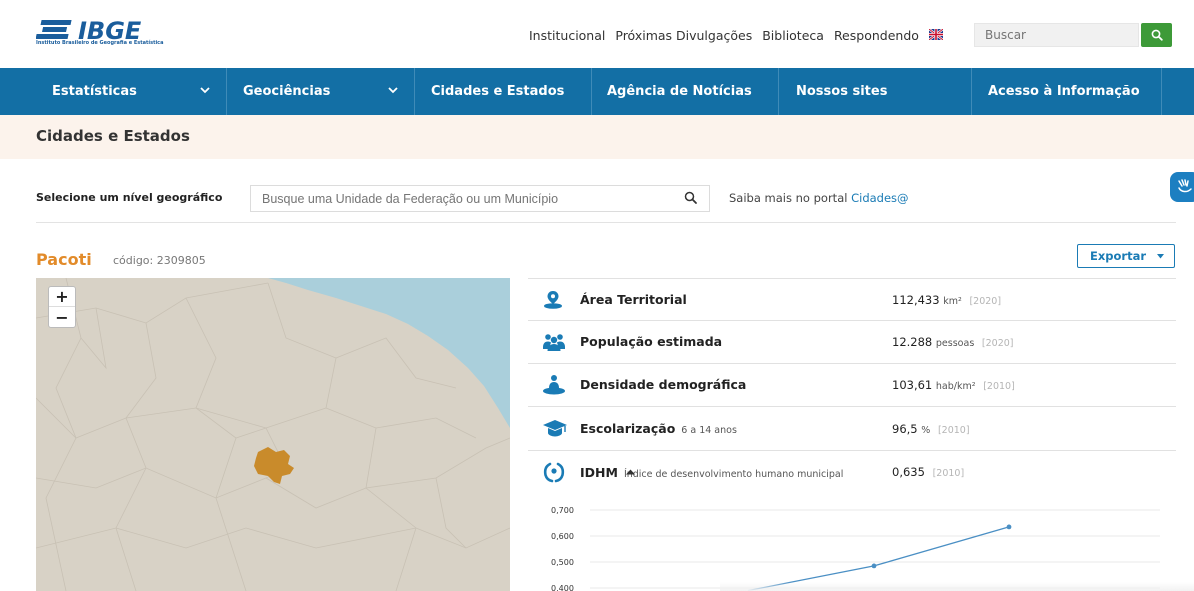 This screenshot has width=1194, height=591. Describe the element at coordinates (630, 472) in the screenshot. I see `caret-up-icon` at that location.